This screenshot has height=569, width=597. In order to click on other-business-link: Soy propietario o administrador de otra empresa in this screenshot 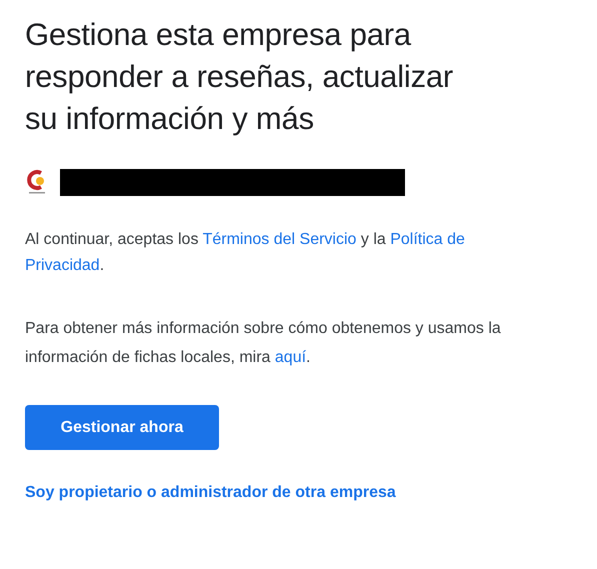, I will do `click(210, 492)`.